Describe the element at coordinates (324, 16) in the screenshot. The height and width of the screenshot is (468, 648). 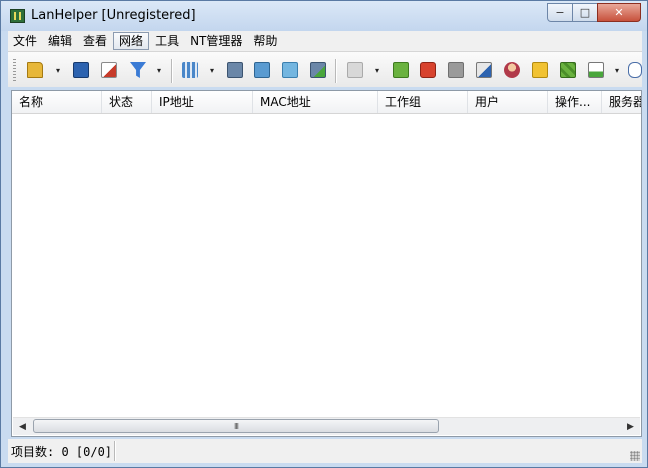
I see `title-bar: LanHelper [Unregistered] − □ ✕` at that location.